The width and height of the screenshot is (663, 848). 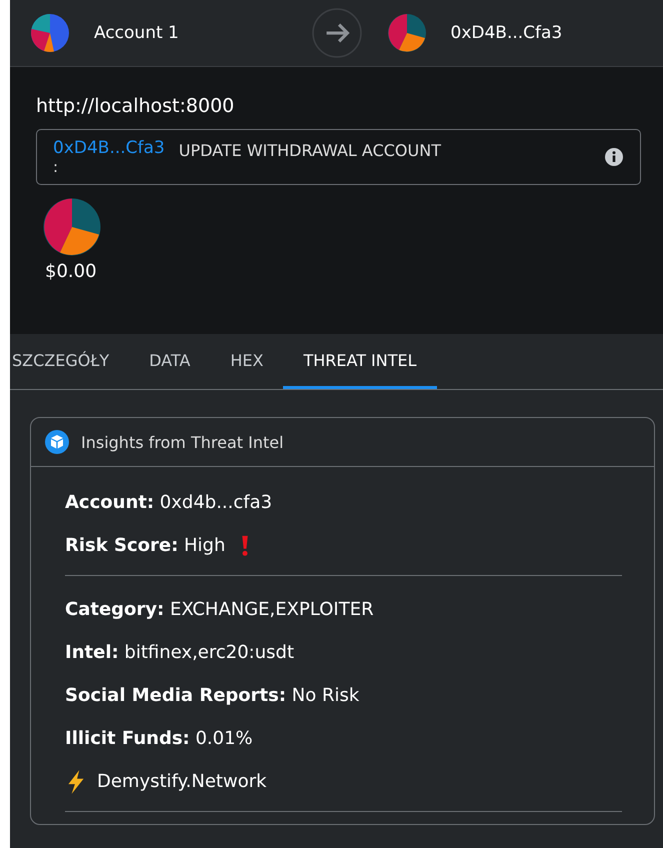 I want to click on insight-text: Social Media Reports: No Risk, so click(x=212, y=695).